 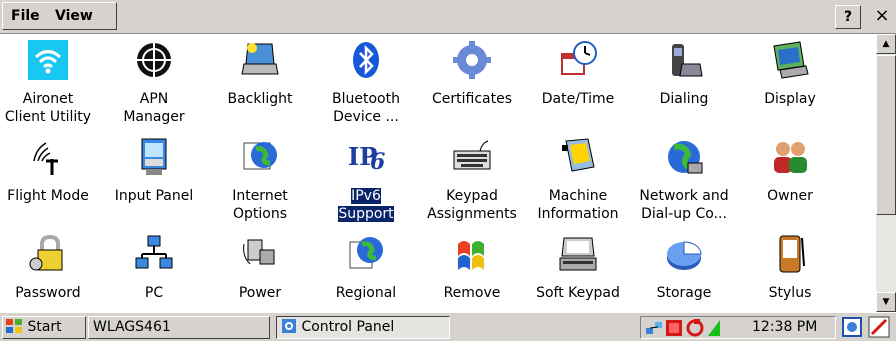 I want to click on item-label: Storage, so click(x=684, y=293).